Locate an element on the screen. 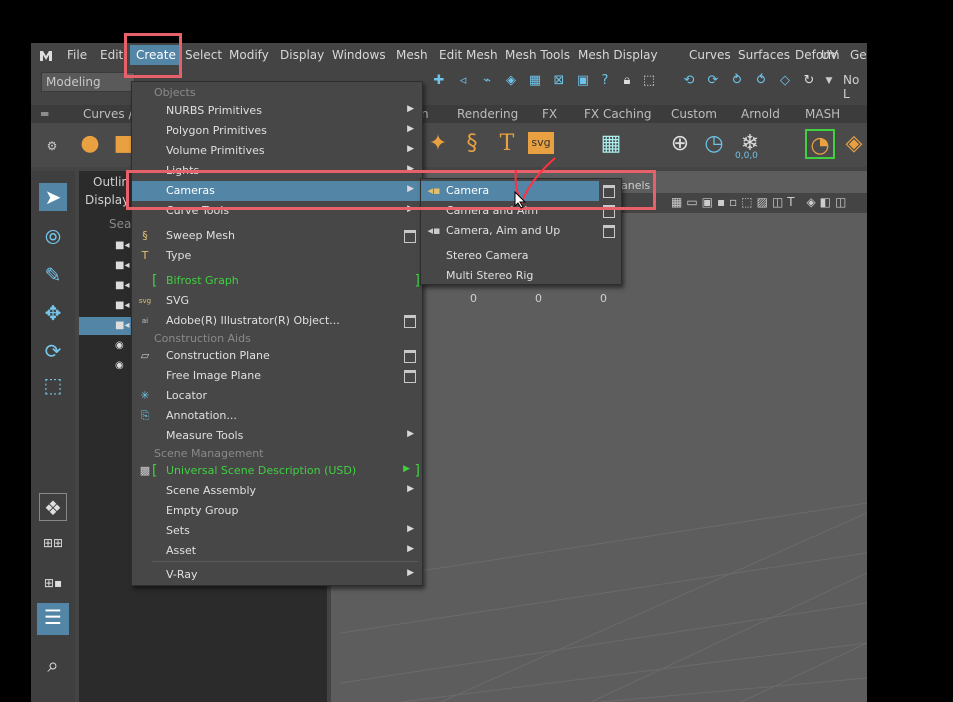  menu-edit: Edit is located at coordinates (111, 55).